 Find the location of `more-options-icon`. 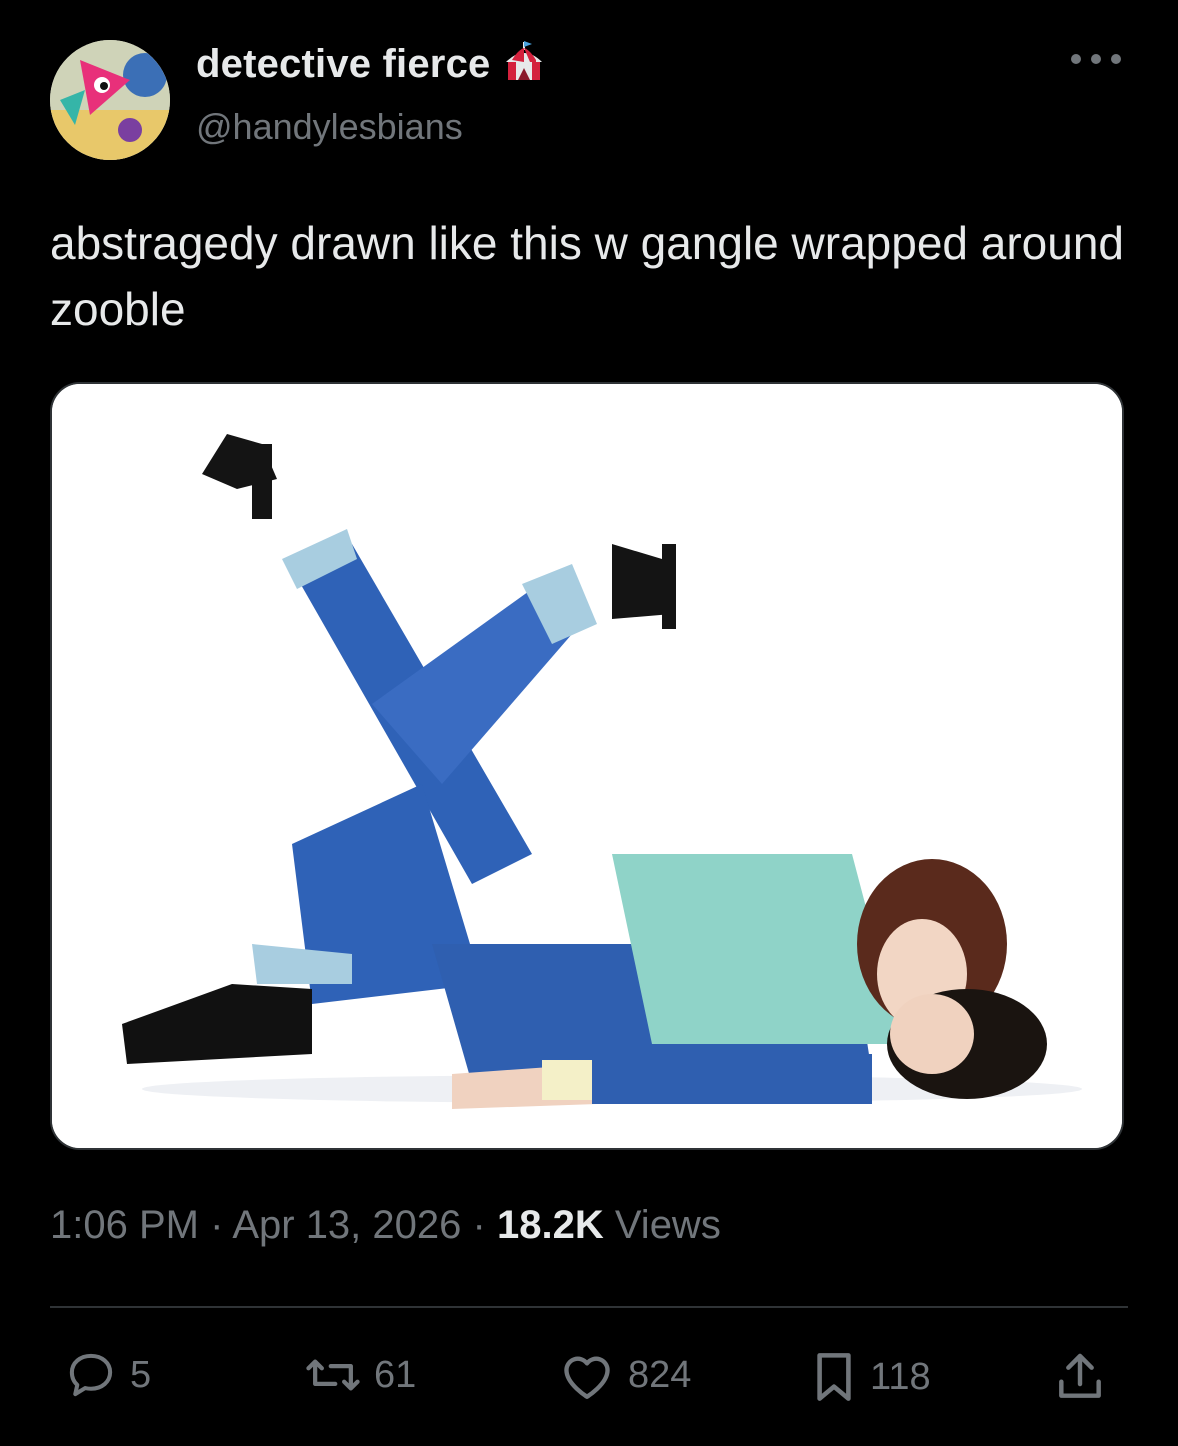

more-options-icon is located at coordinates (1096, 61).